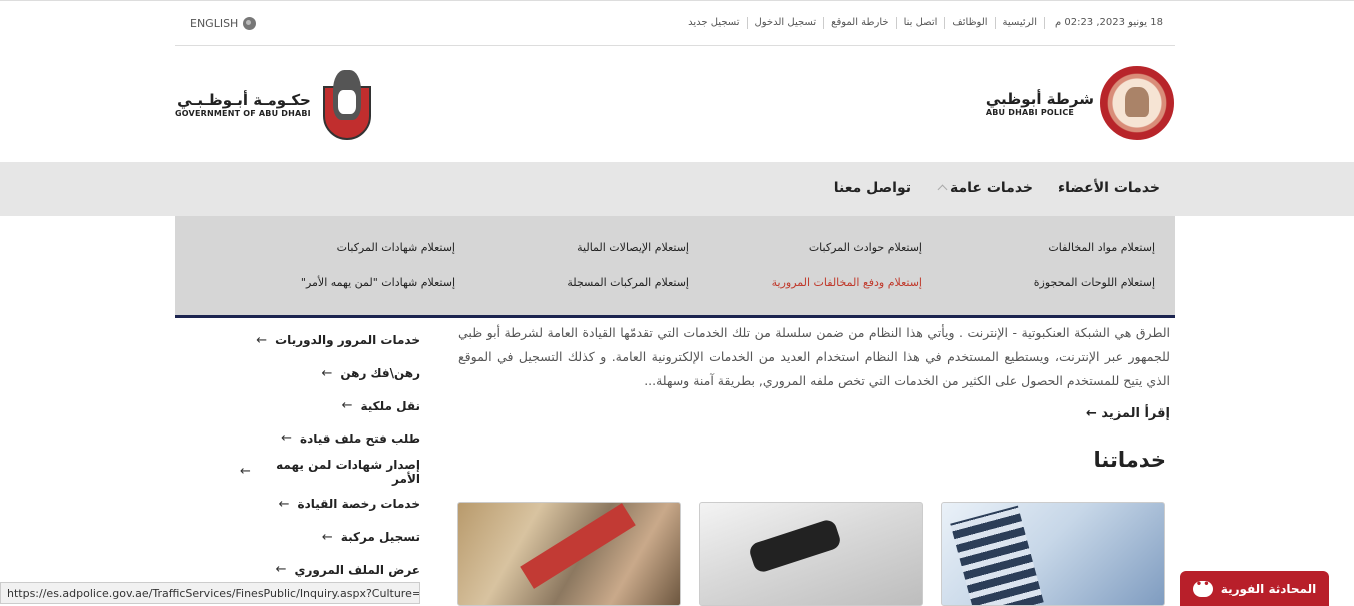 The image size is (1354, 606). What do you see at coordinates (378, 282) in the screenshot?
I see `menu-to-whom-certificates: إستعلام شهادات "لمن يهمه الأمر"` at bounding box center [378, 282].